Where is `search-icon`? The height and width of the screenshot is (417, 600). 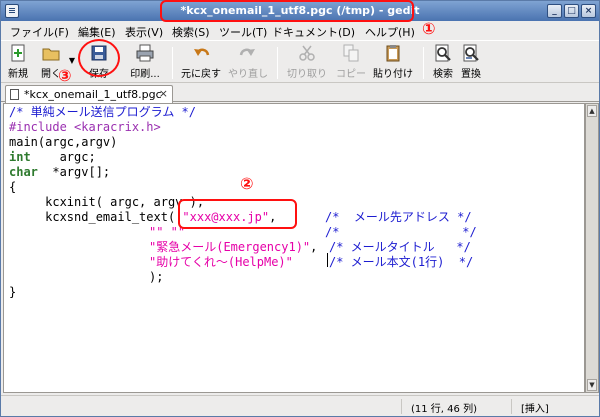 search-icon is located at coordinates (443, 53).